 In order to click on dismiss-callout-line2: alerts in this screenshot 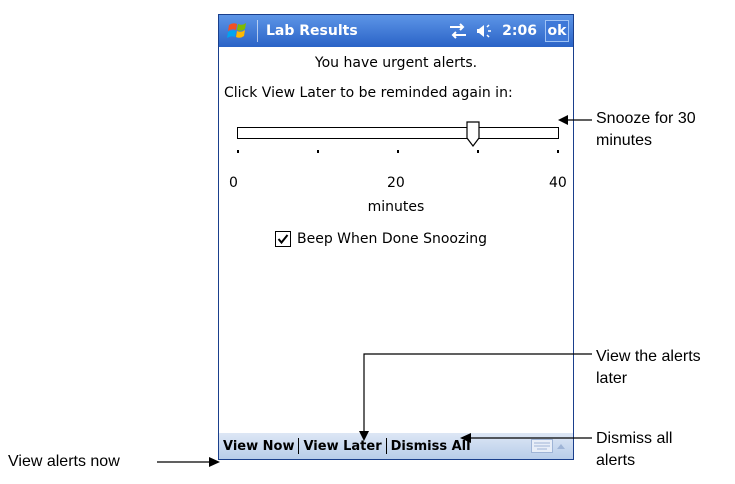, I will do `click(616, 460)`.